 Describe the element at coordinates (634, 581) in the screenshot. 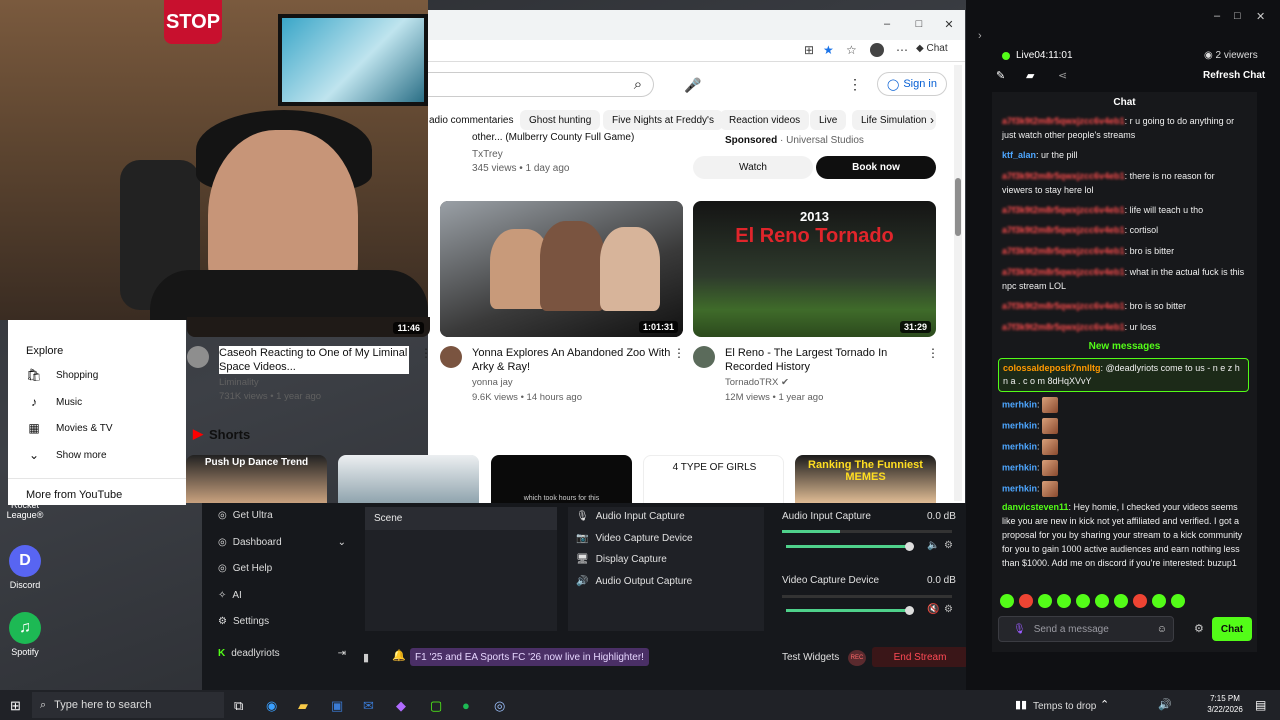

I see `source-audio-output: 🔊 Audio Output Capture` at that location.